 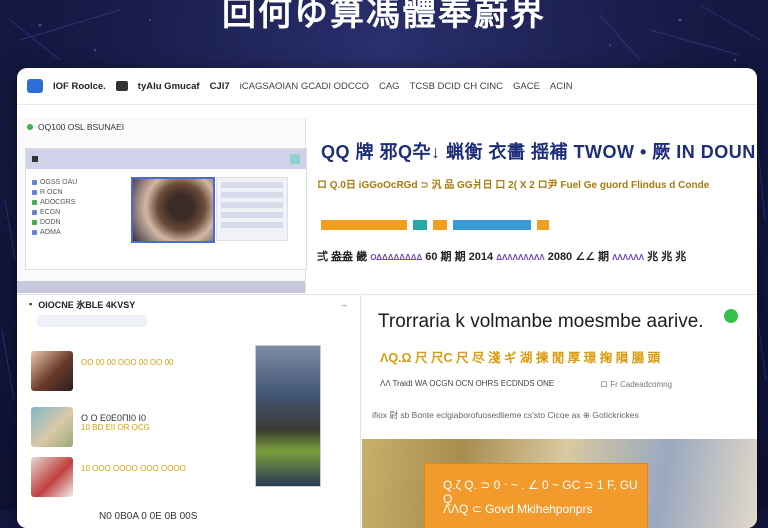 I want to click on list-item: N0 0B0A 0 0E 0B 00S, so click(x=114, y=516).